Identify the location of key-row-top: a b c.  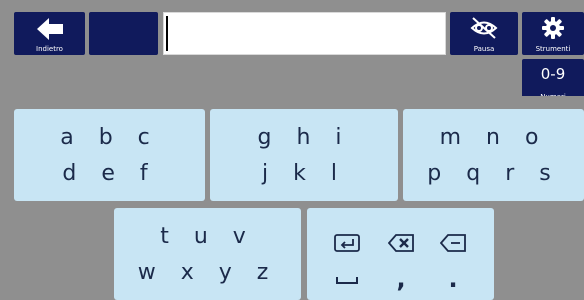
(109, 137).